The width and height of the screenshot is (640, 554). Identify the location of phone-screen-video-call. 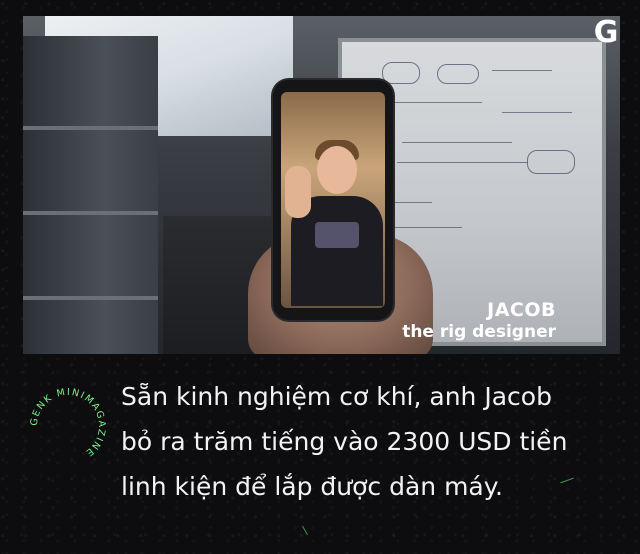
(333, 200).